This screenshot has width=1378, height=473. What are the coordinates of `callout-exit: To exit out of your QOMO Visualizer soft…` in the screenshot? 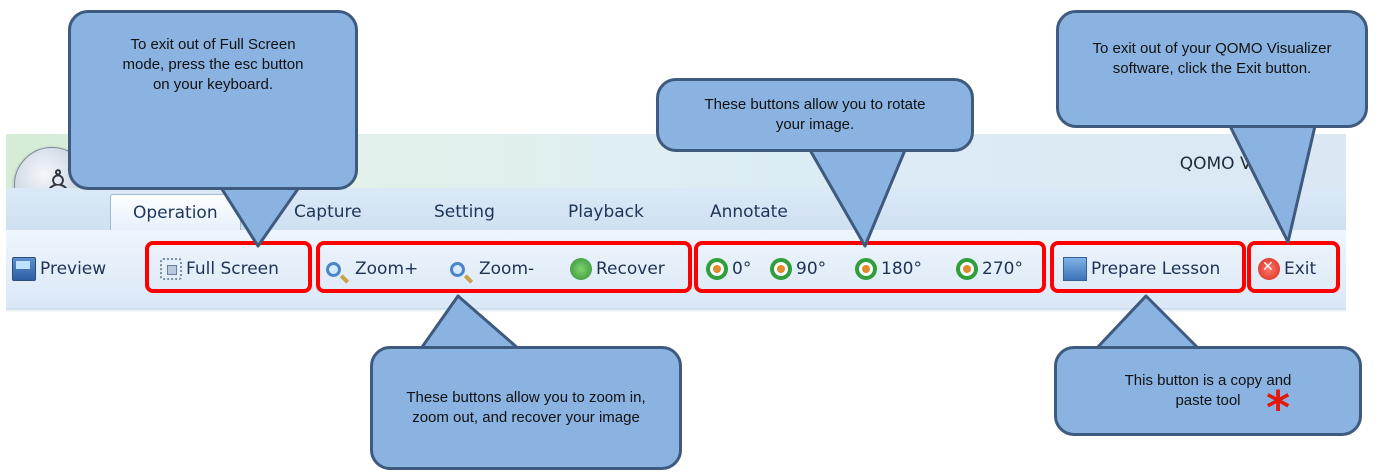 It's located at (1212, 69).